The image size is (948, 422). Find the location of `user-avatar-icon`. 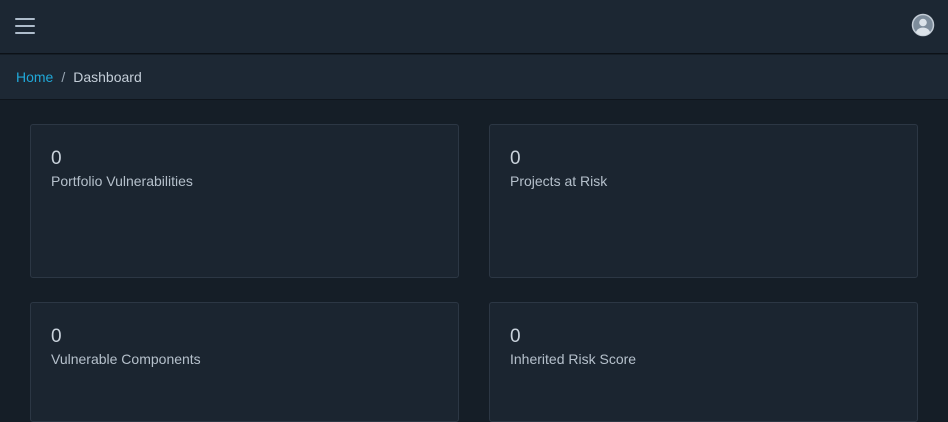

user-avatar-icon is located at coordinates (923, 25).